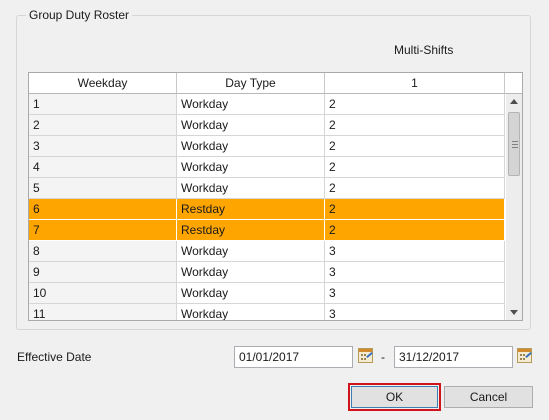 This screenshot has height=420, width=549. What do you see at coordinates (415, 83) in the screenshot?
I see `column-header-shift-1: 1` at bounding box center [415, 83].